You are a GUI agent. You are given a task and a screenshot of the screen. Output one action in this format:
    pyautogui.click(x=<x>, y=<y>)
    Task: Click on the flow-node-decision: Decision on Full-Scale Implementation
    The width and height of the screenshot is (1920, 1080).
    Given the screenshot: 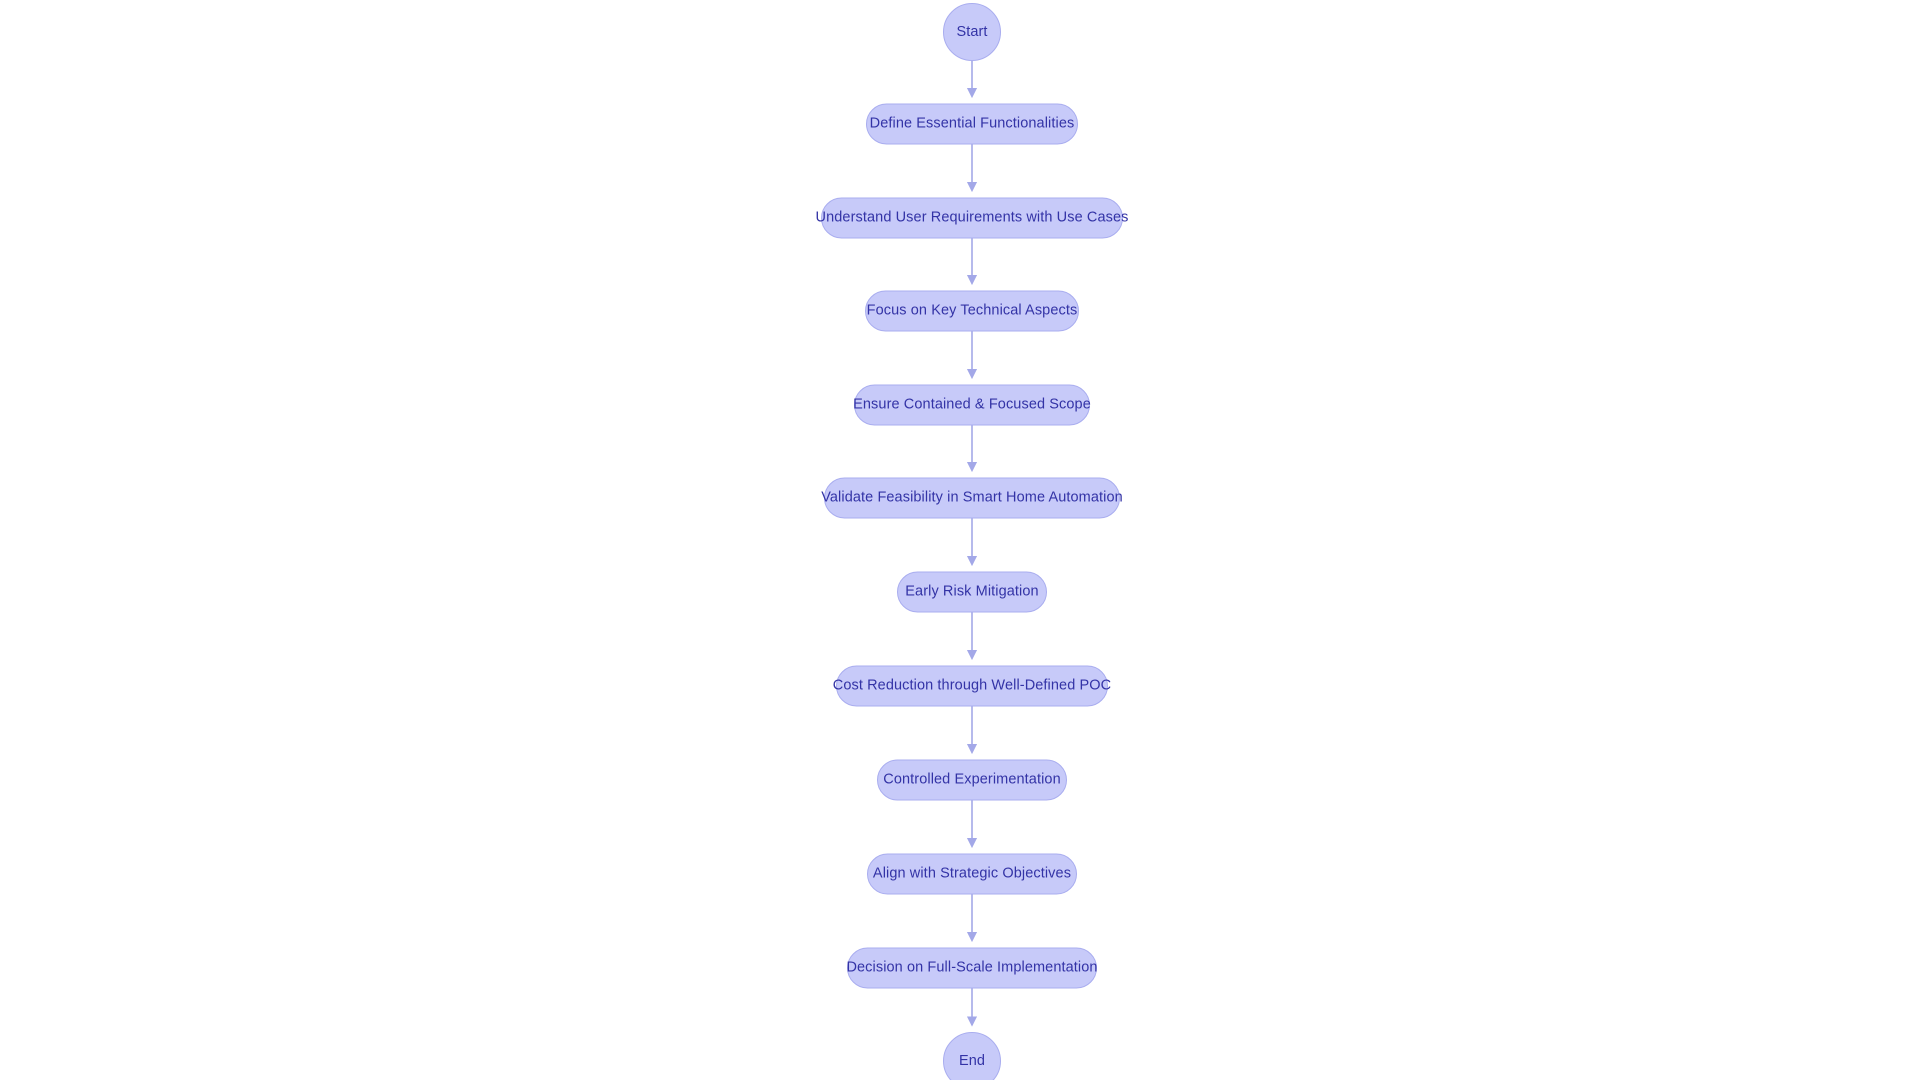 What is the action you would take?
    pyautogui.click(x=972, y=968)
    